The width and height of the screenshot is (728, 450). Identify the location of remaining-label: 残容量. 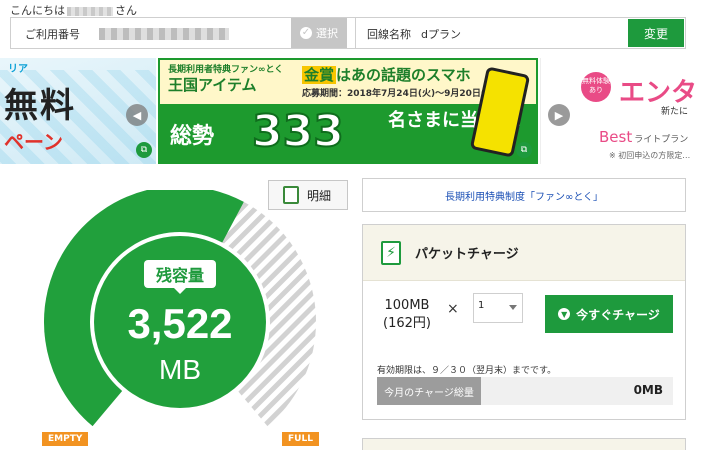
(179, 277).